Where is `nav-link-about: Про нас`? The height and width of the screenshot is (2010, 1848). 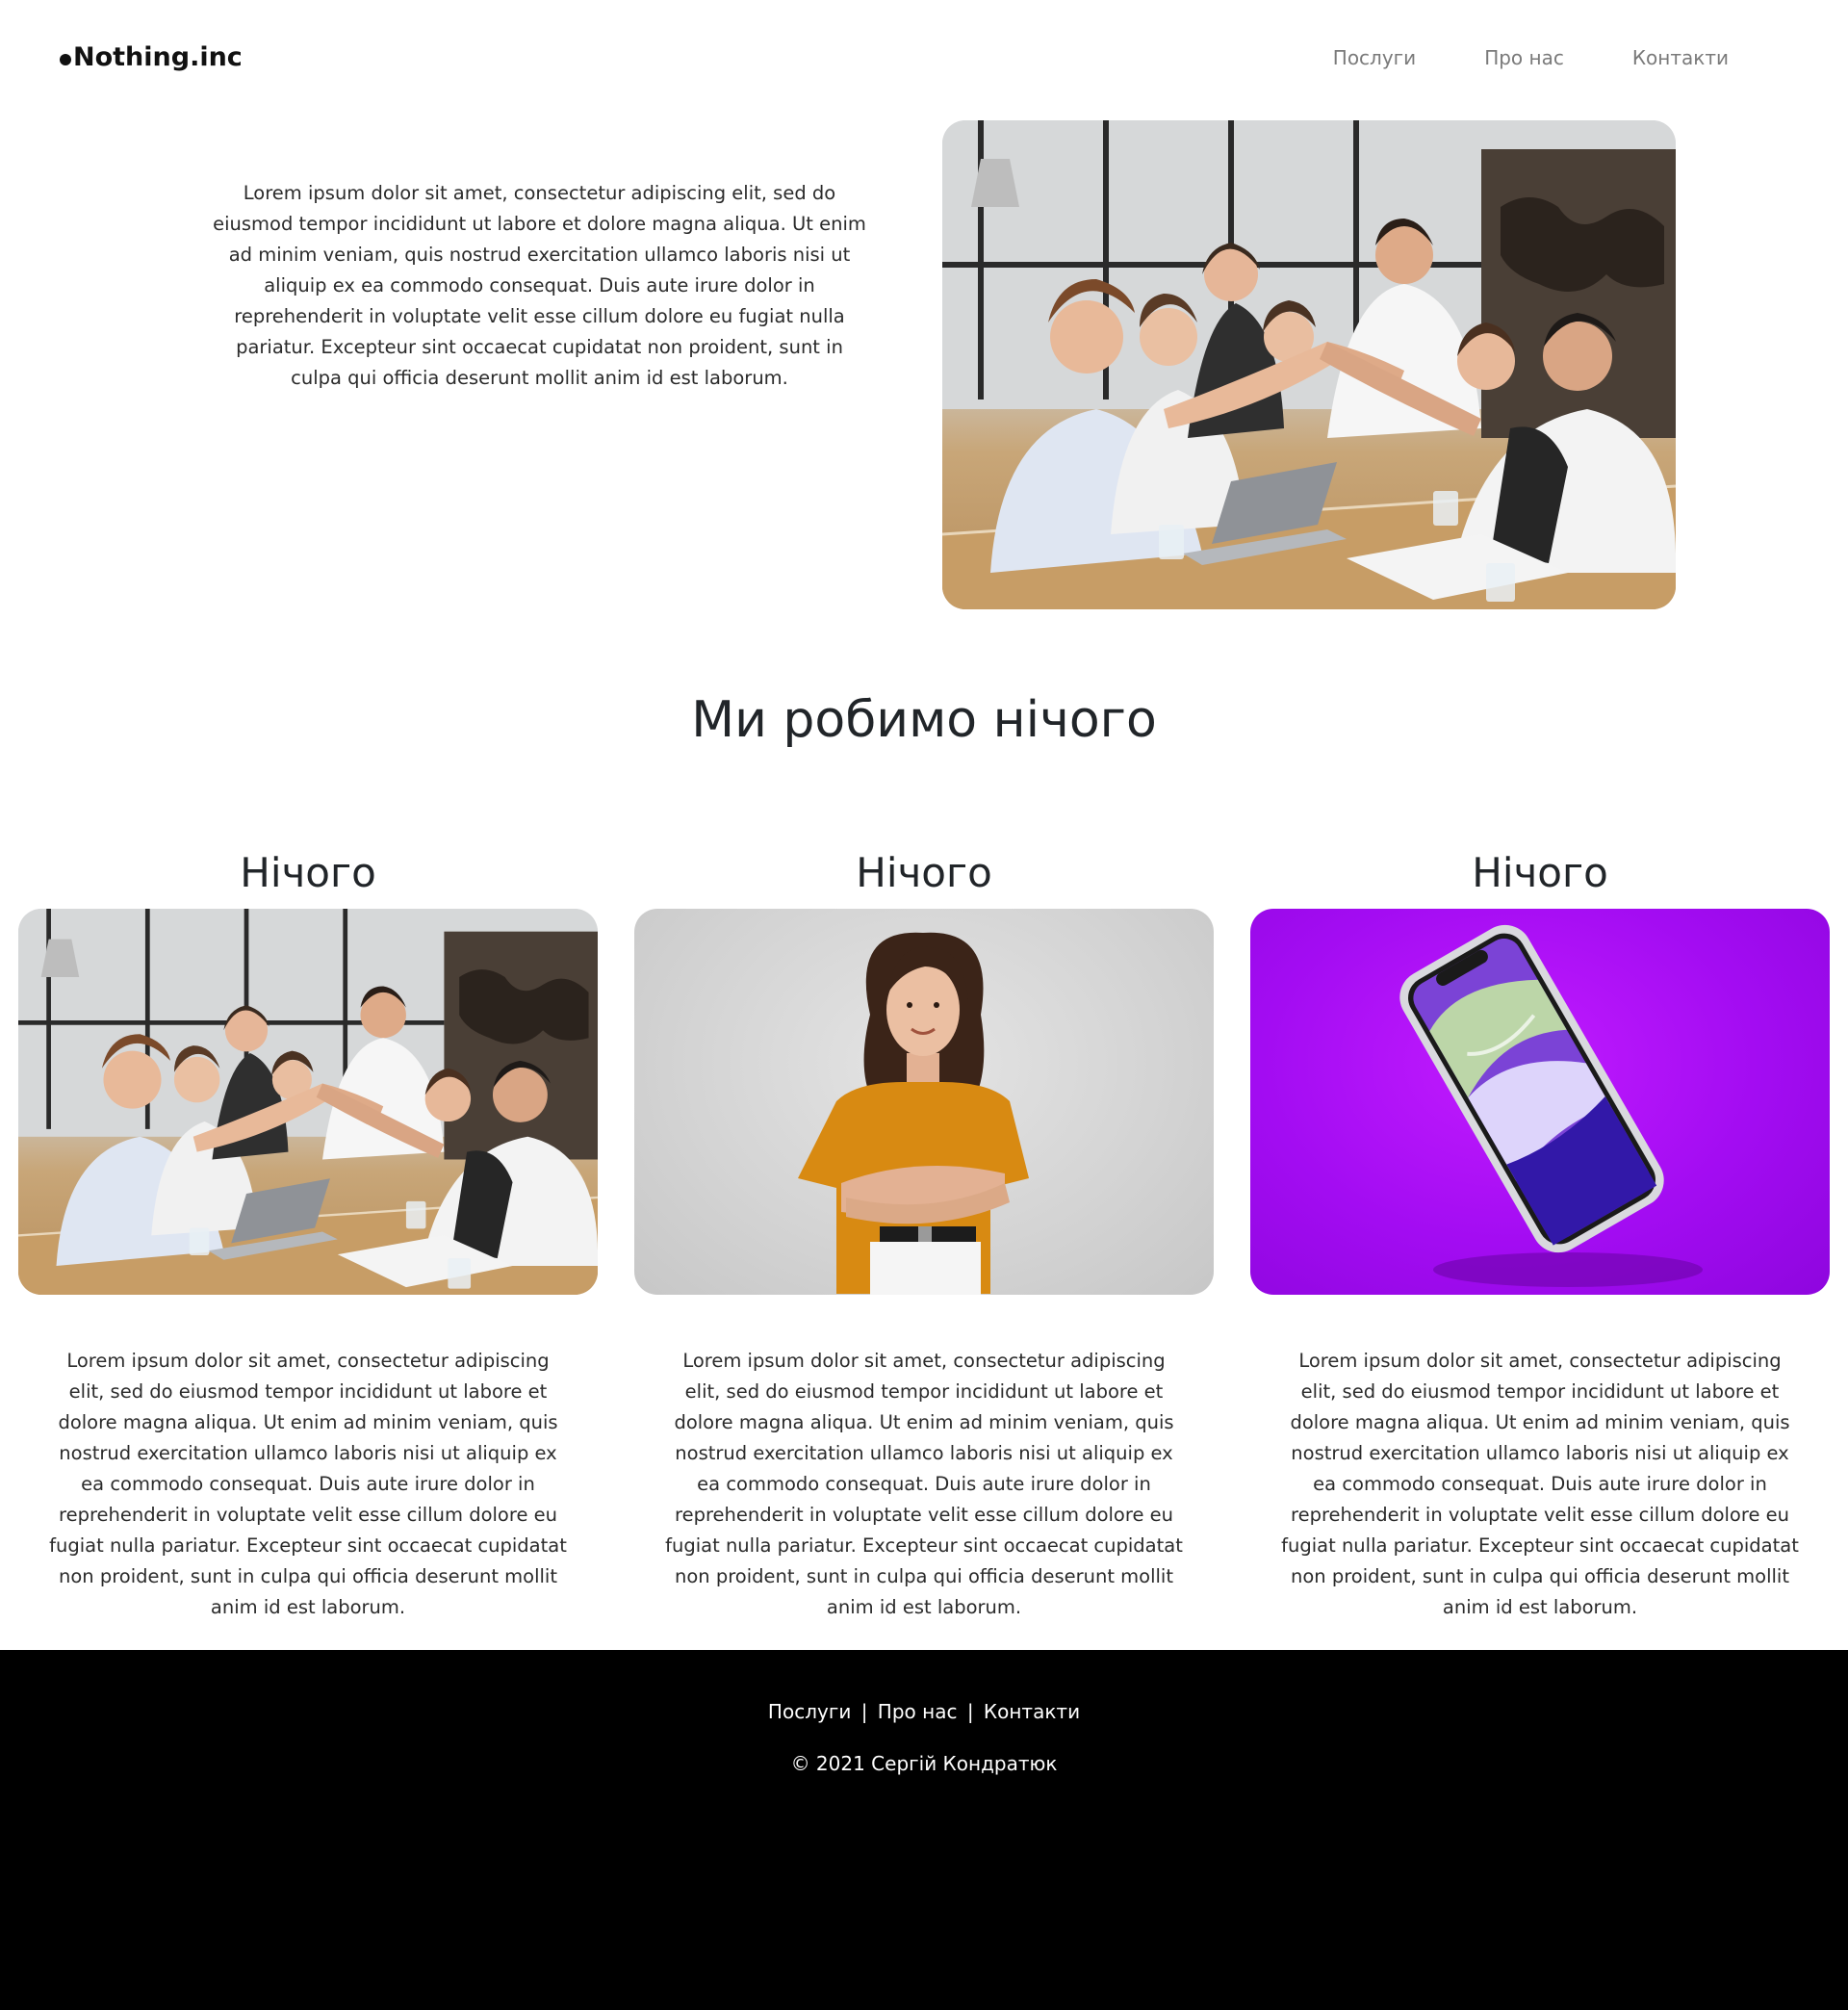
nav-link-about: Про нас is located at coordinates (1524, 57).